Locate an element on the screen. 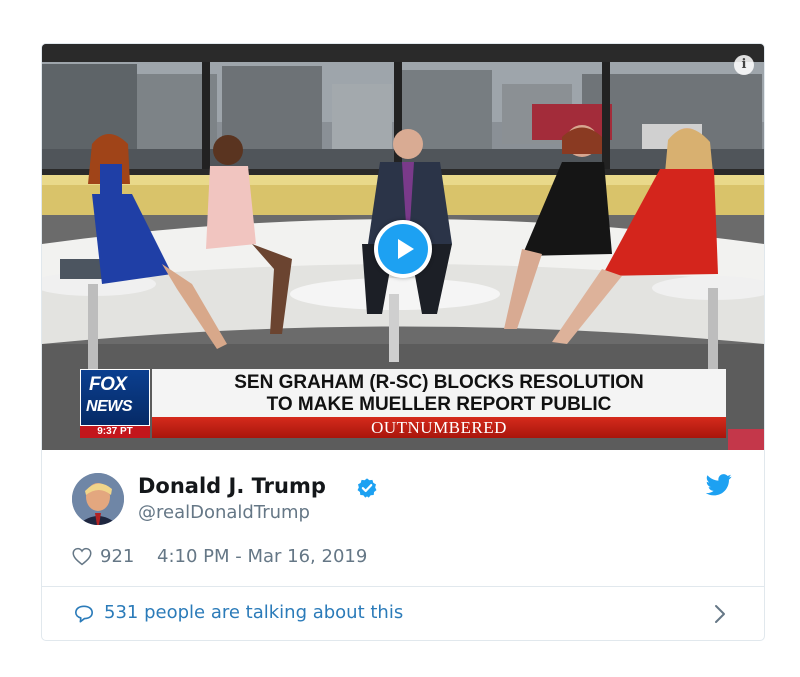 The width and height of the screenshot is (800, 677). network-line1: FOX is located at coordinates (108, 384).